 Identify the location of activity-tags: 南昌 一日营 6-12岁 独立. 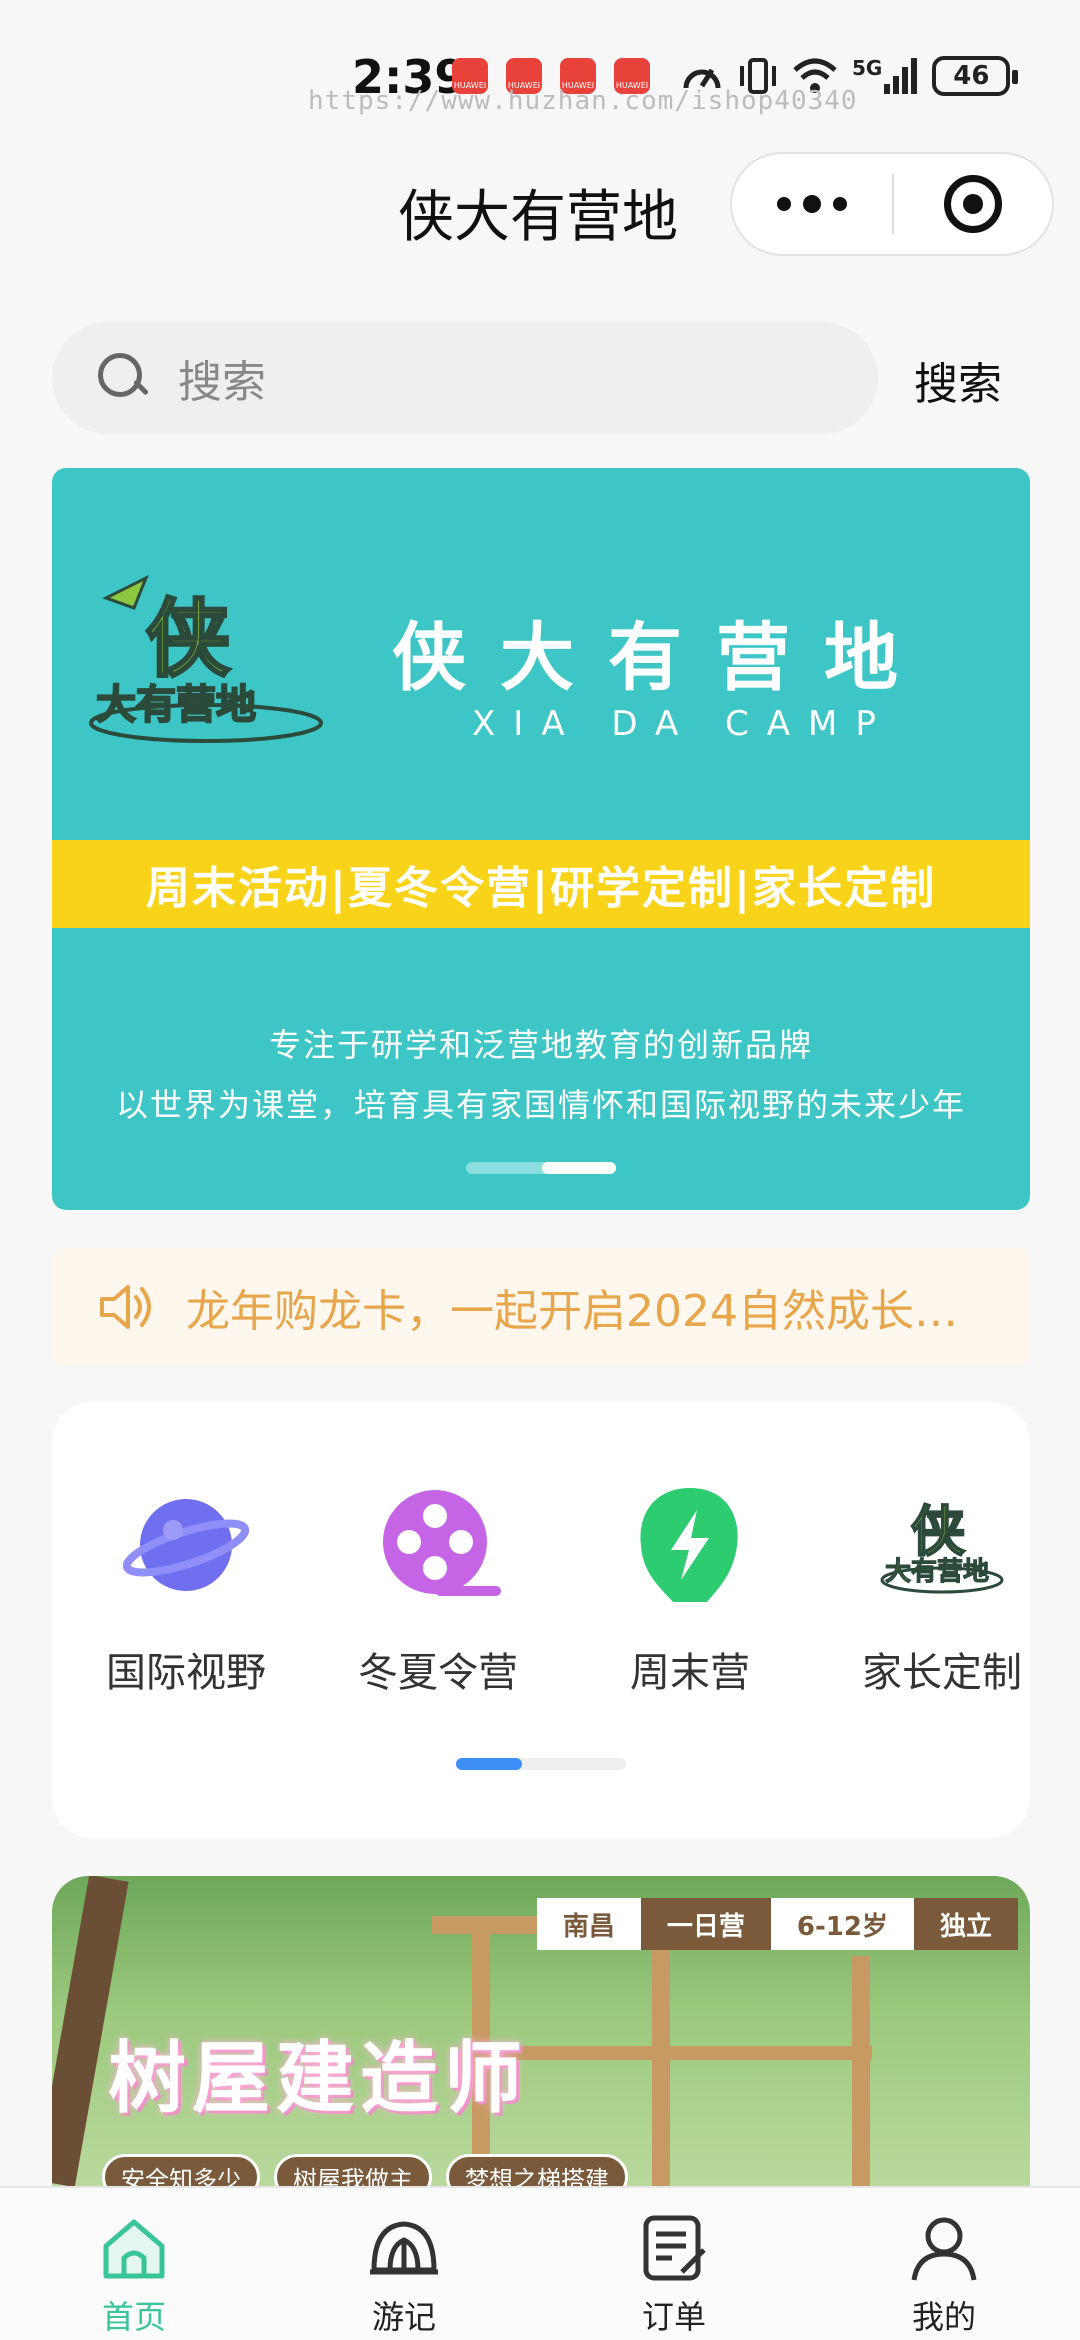
(777, 1924).